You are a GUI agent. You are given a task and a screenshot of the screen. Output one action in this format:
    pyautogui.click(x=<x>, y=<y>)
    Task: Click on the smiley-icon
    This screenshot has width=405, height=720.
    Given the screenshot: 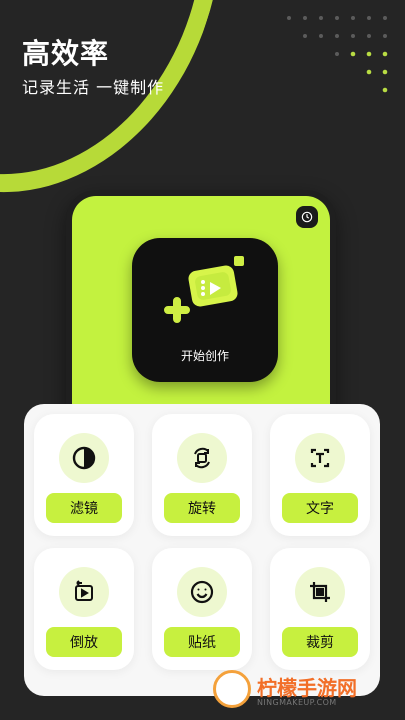 What is the action you would take?
    pyautogui.click(x=202, y=592)
    